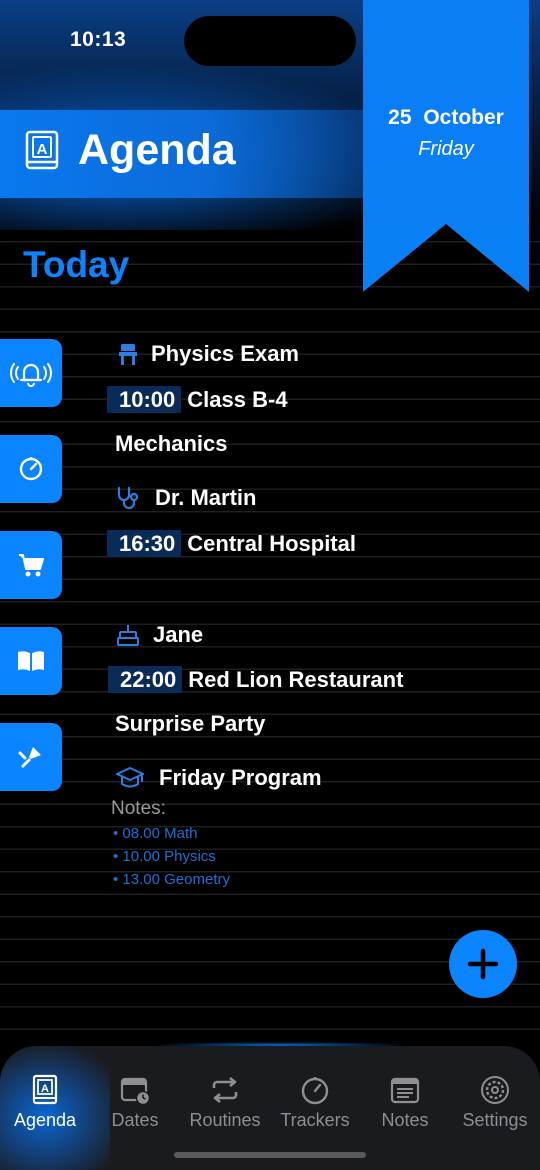 Image resolution: width=540 pixels, height=1170 pixels. What do you see at coordinates (463, 117) in the screenshot?
I see `ribbon-month: October` at bounding box center [463, 117].